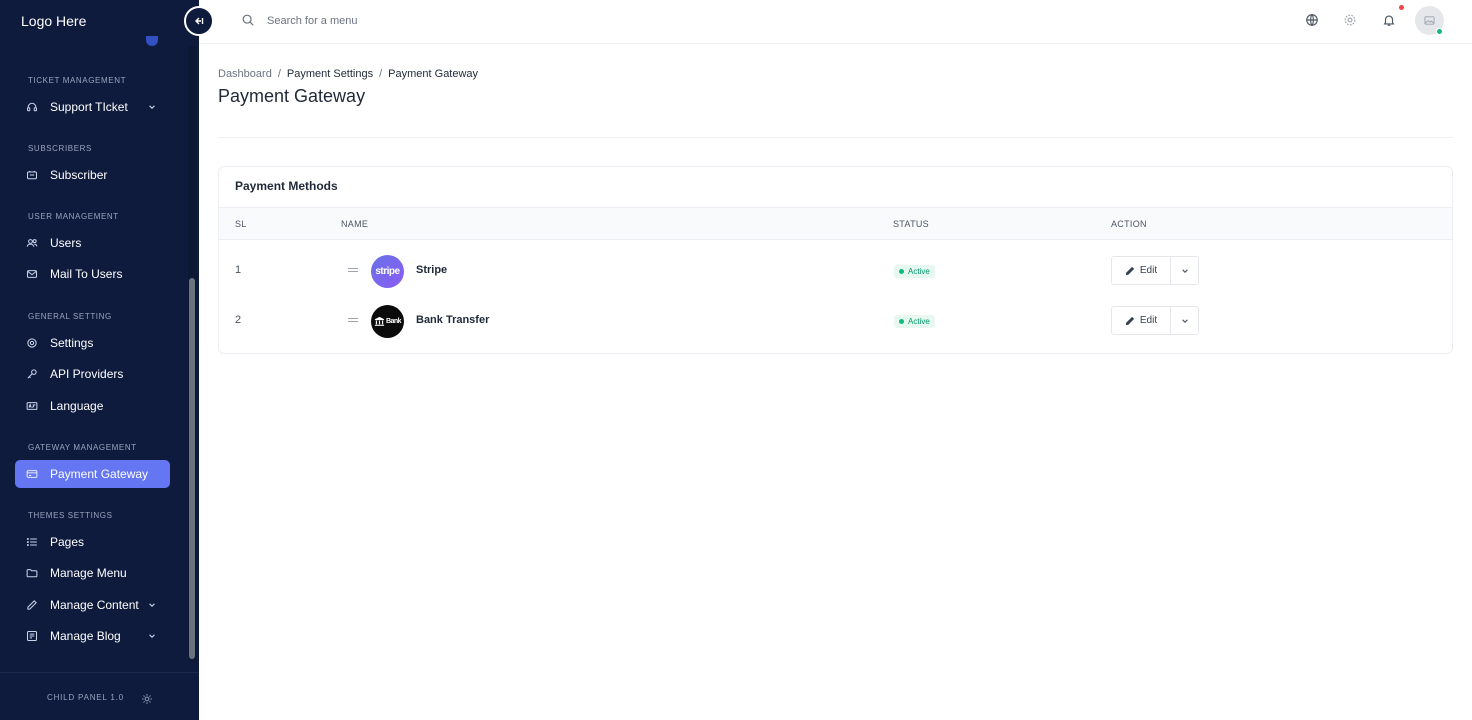 The width and height of the screenshot is (1472, 720). I want to click on sidebar-item-language: Language, so click(92, 406).